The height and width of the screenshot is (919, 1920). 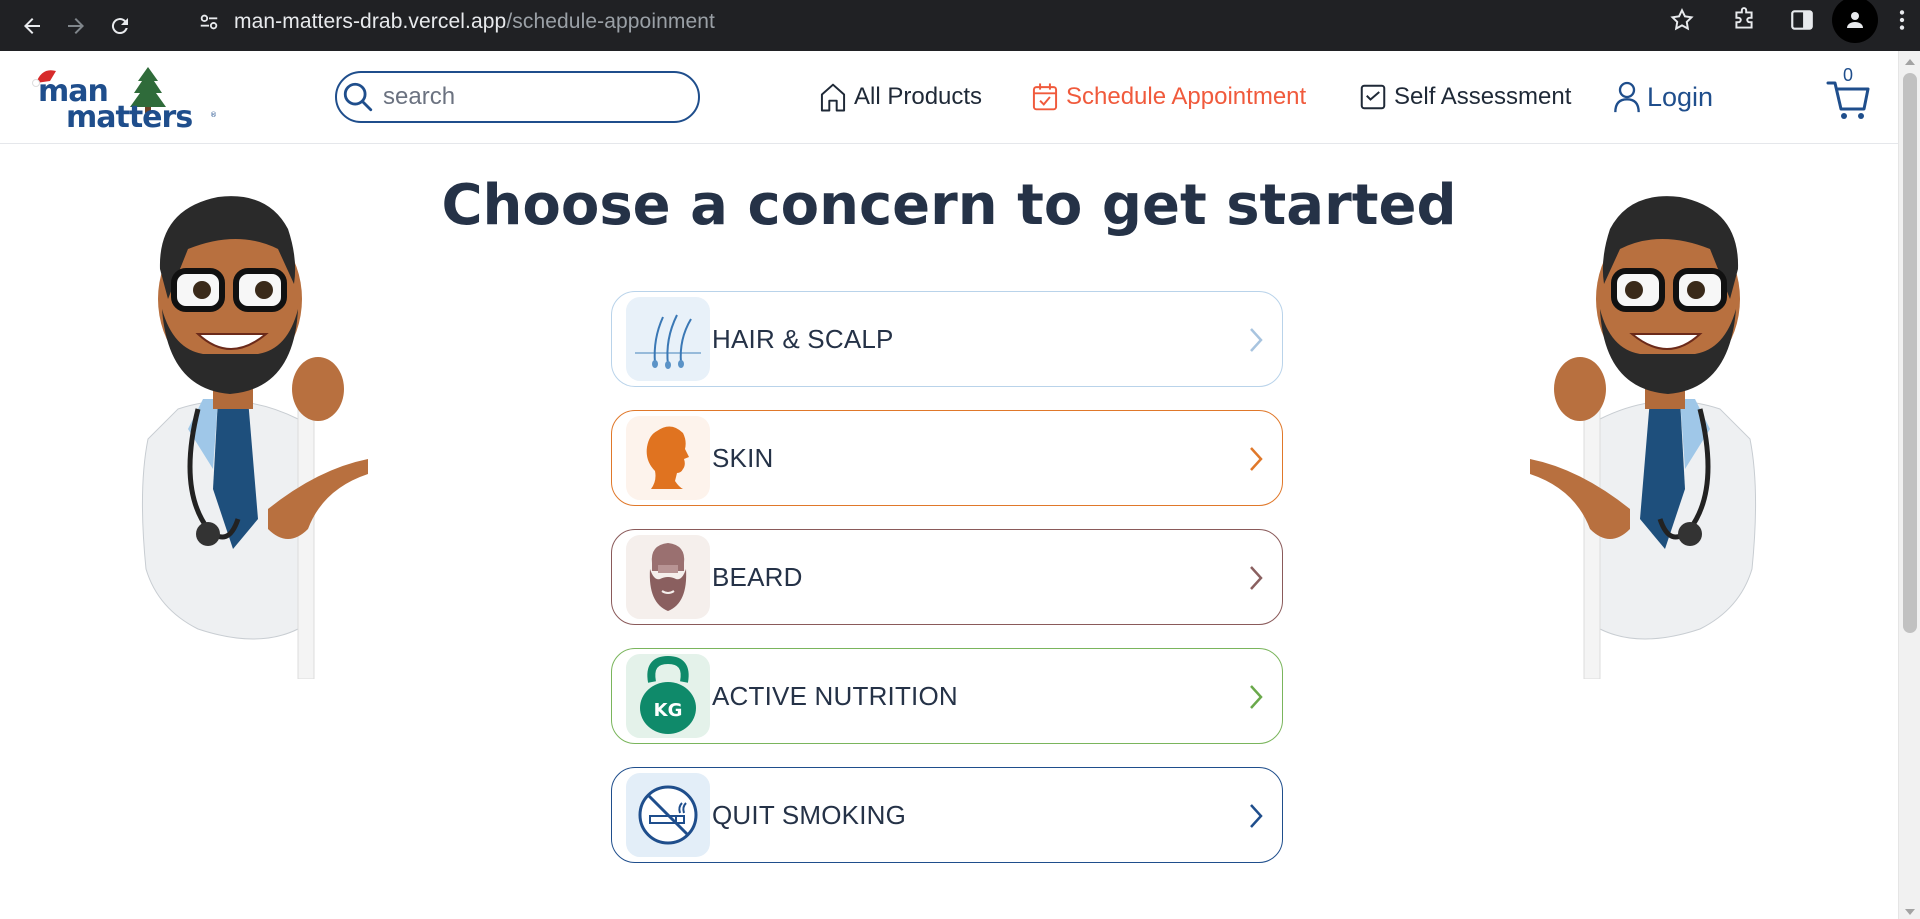 What do you see at coordinates (120, 26) in the screenshot?
I see `reload-icon` at bounding box center [120, 26].